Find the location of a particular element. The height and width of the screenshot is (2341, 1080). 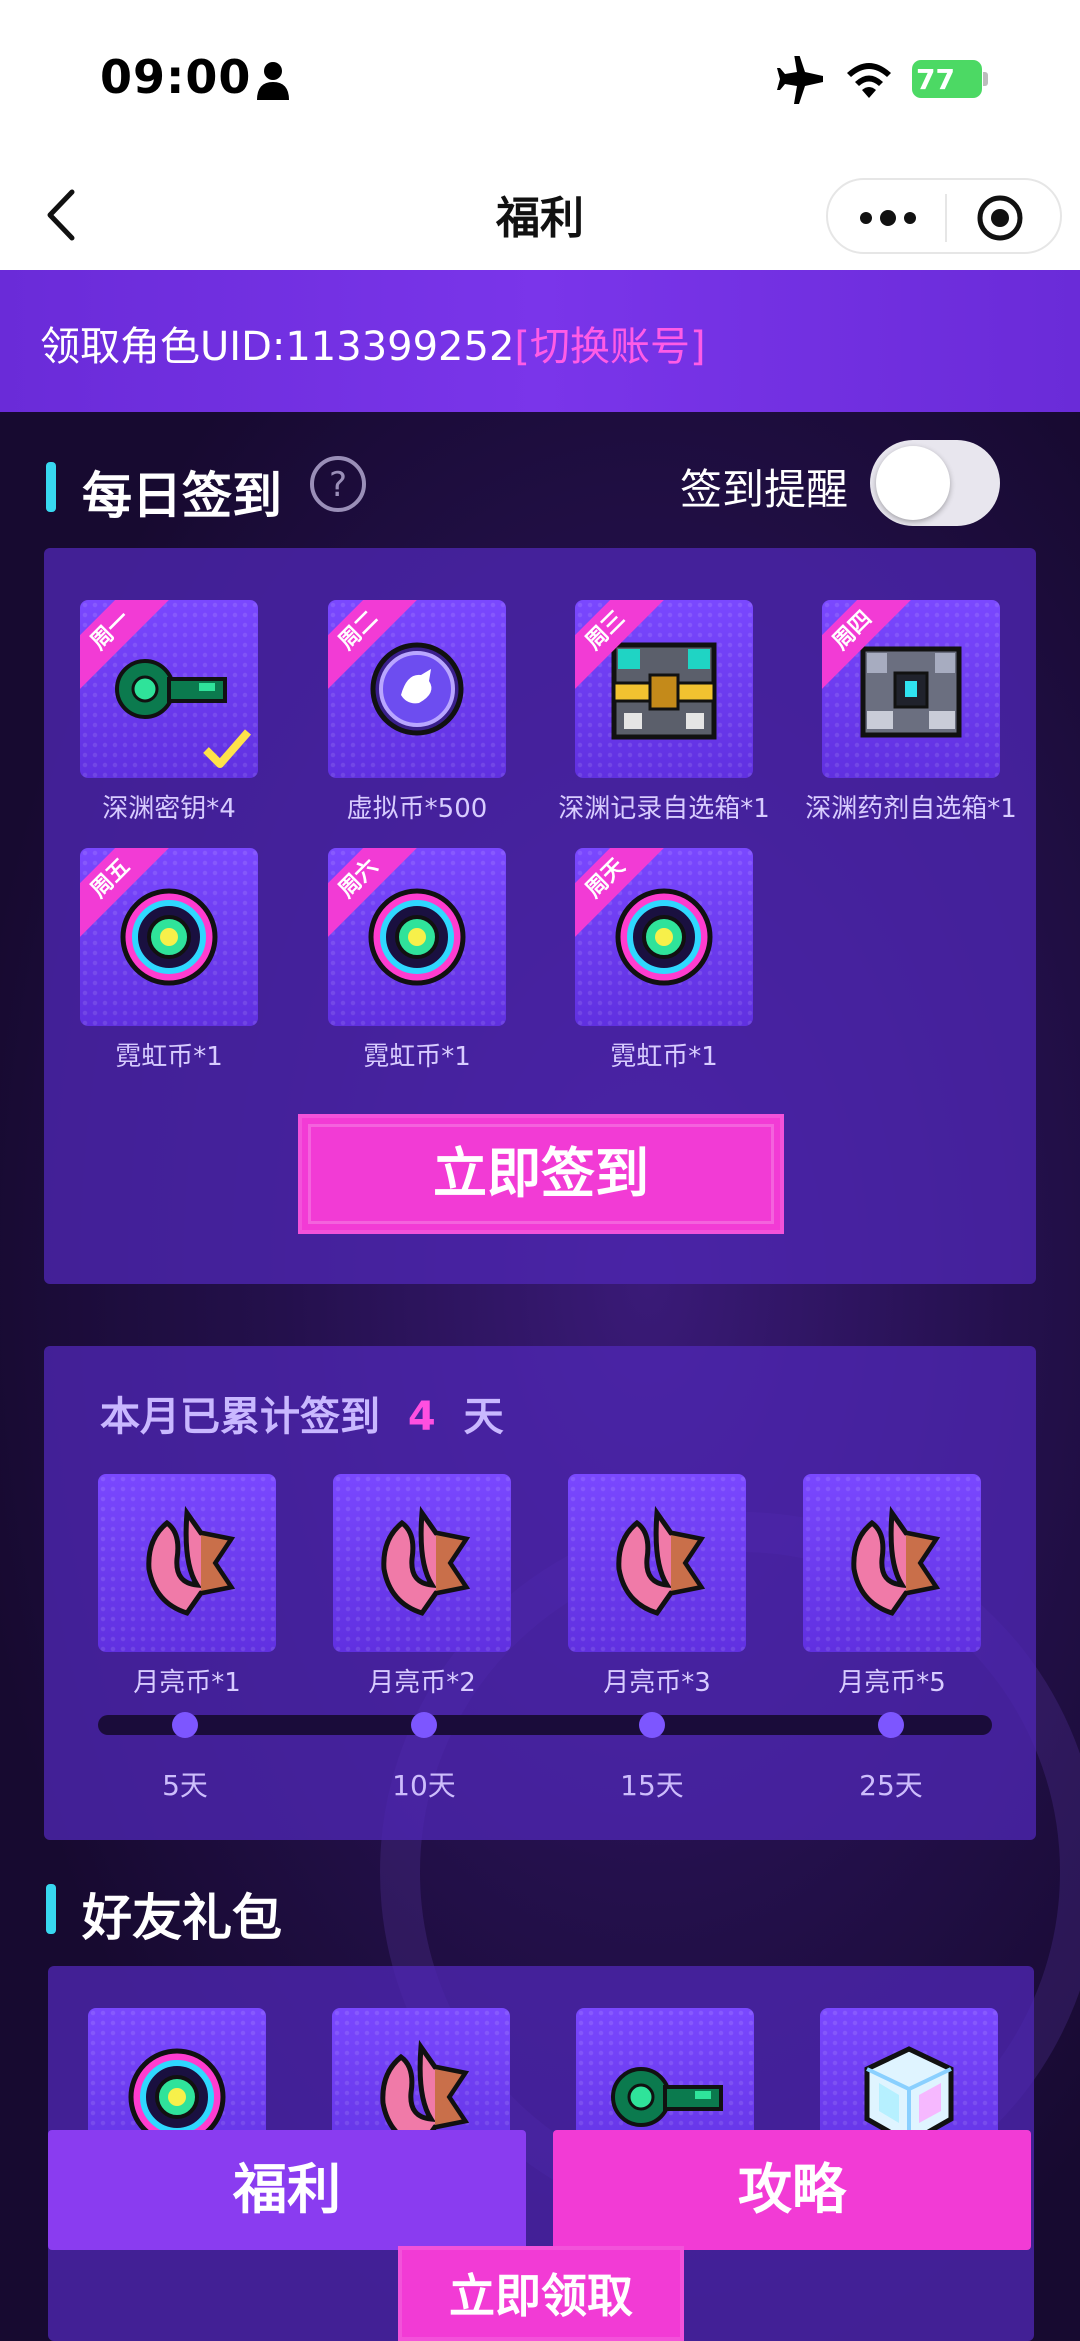

battery-indicator: 77 is located at coordinates (950, 79).